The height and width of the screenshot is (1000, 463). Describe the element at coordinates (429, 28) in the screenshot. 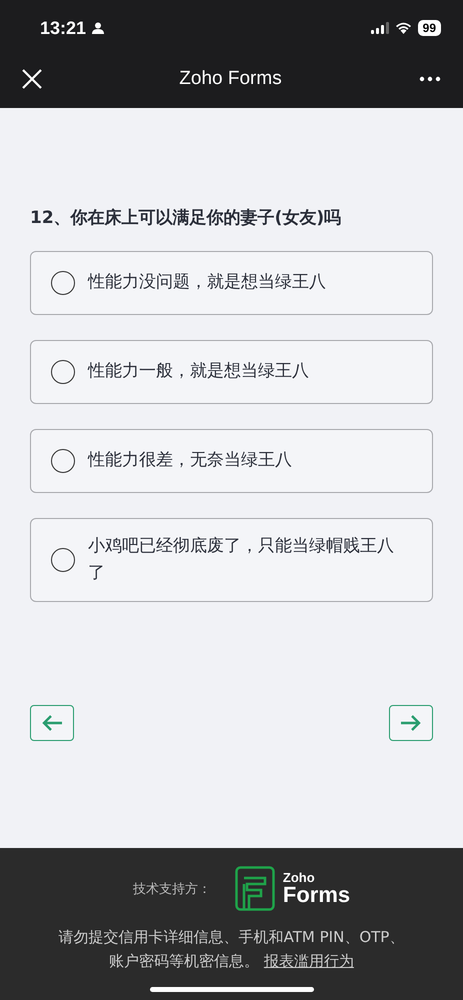

I see `battery-indicator: 99` at that location.